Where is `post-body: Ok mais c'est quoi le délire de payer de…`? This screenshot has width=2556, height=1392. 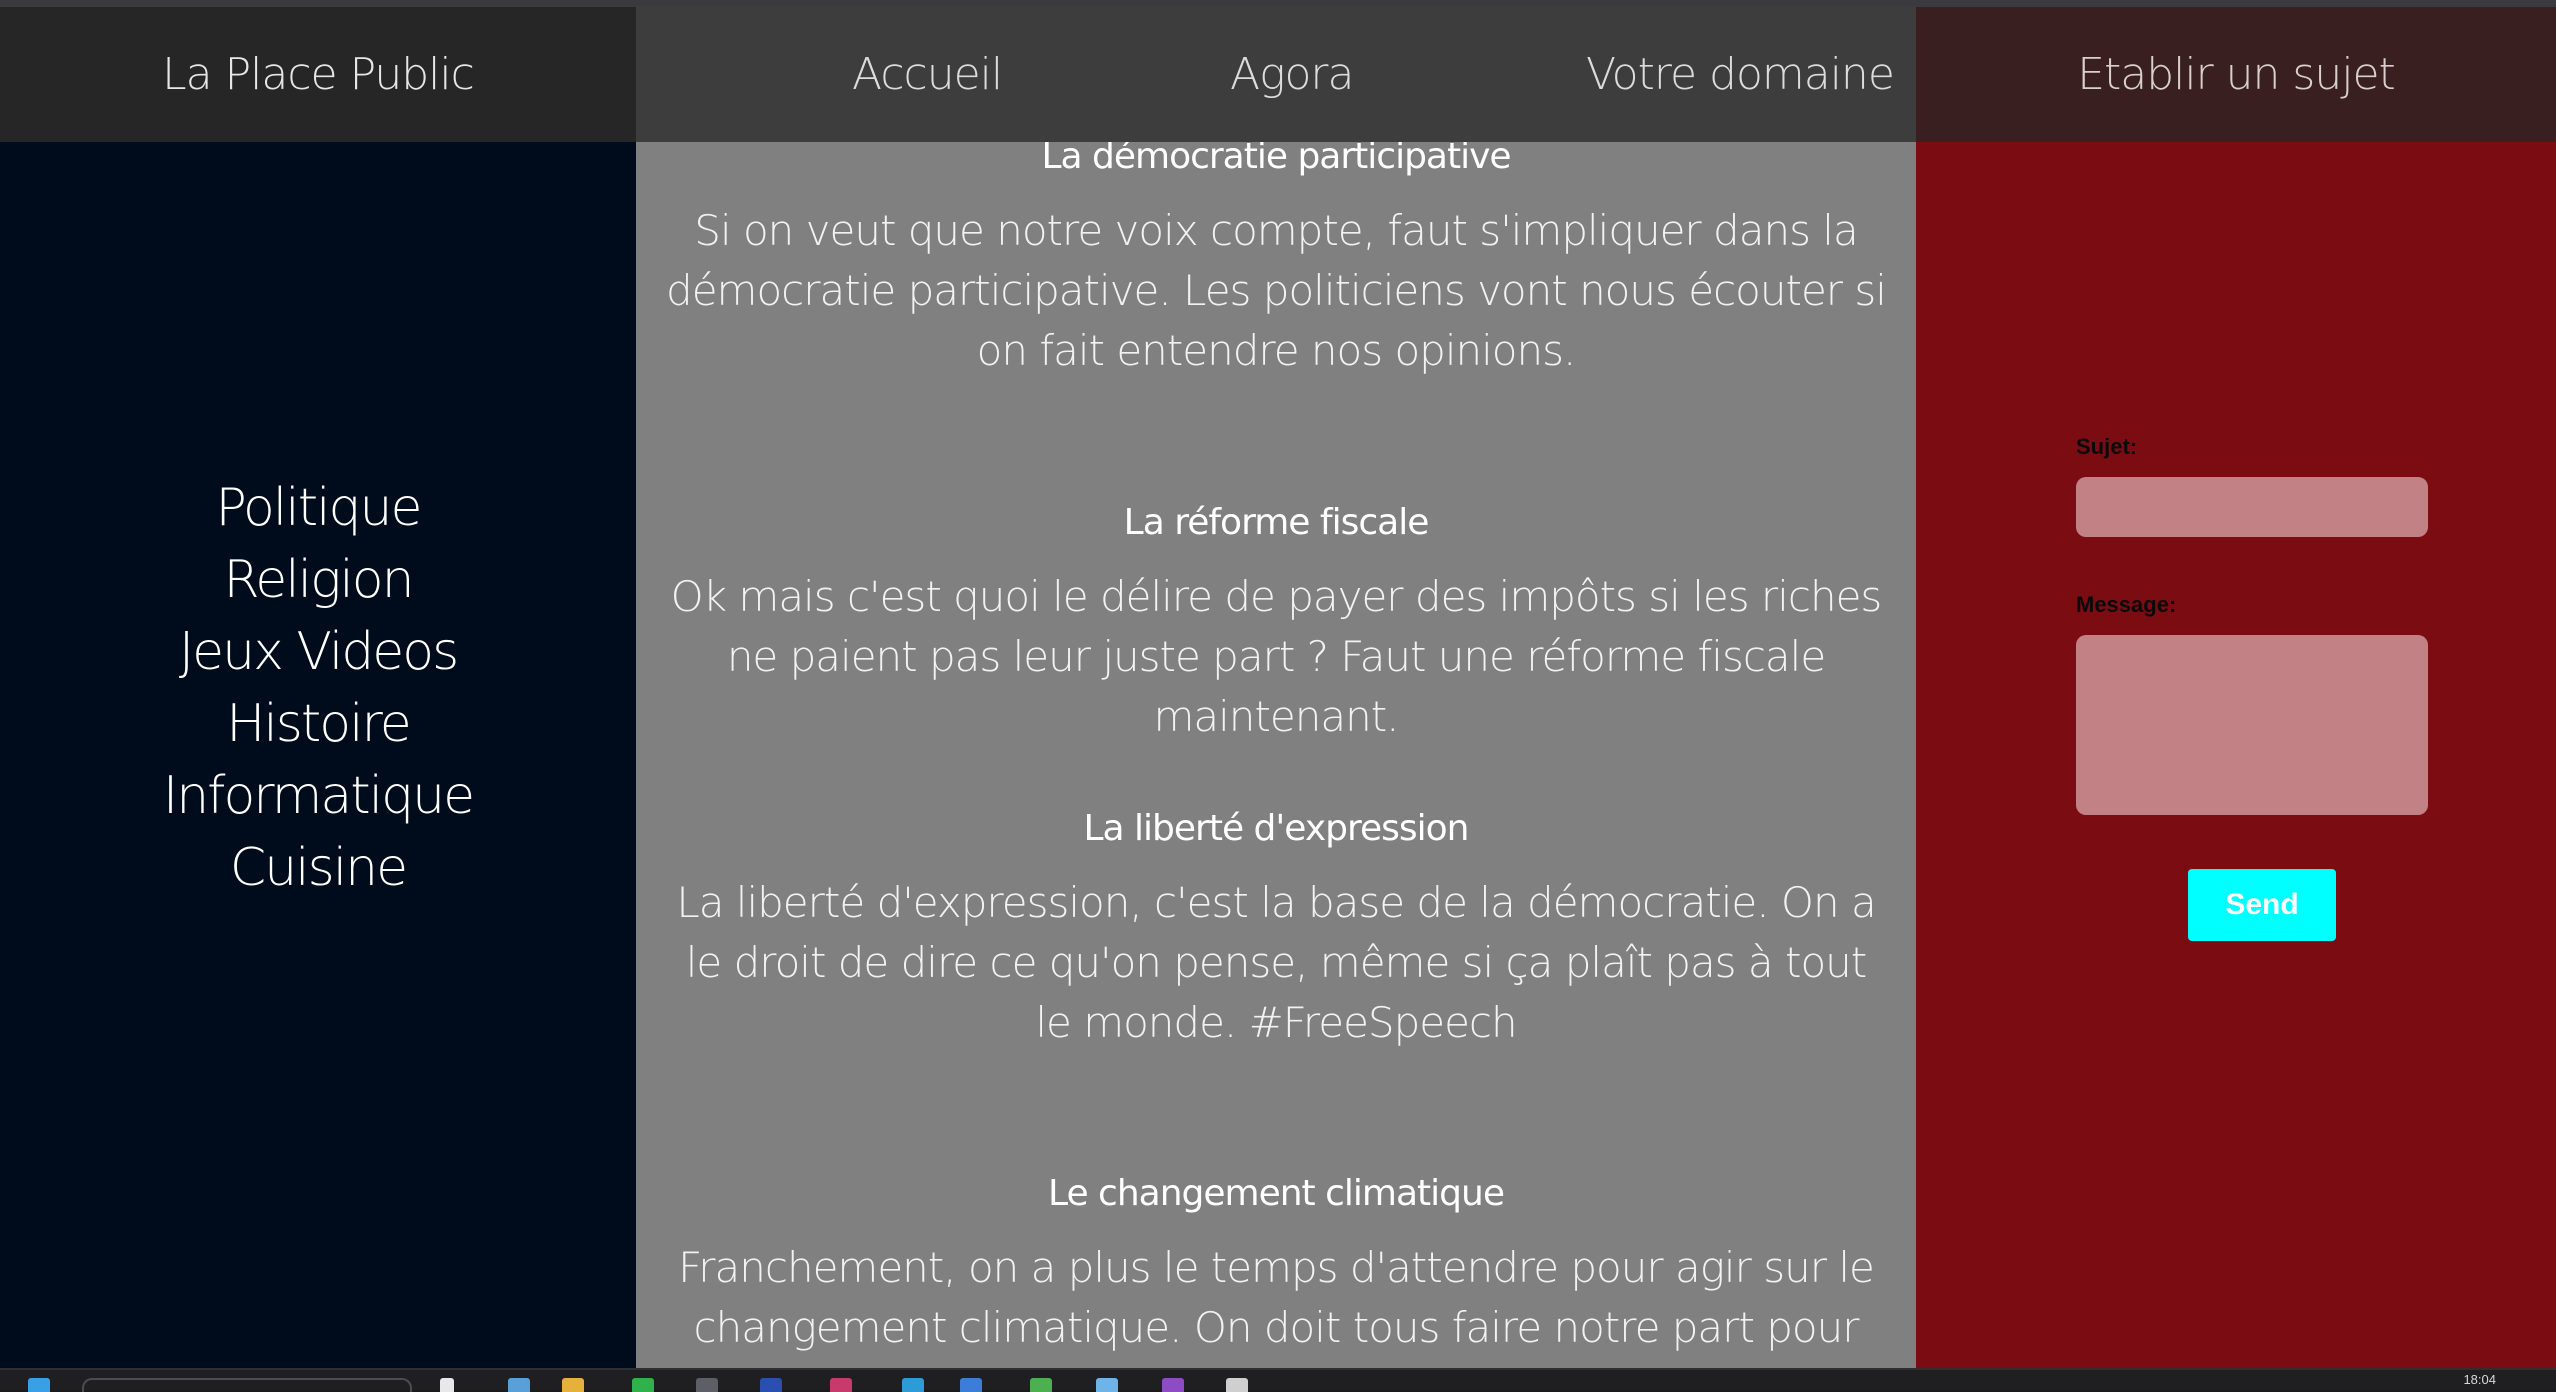
post-body: Ok mais c'est quoi le délire de payer de… is located at coordinates (1276, 656).